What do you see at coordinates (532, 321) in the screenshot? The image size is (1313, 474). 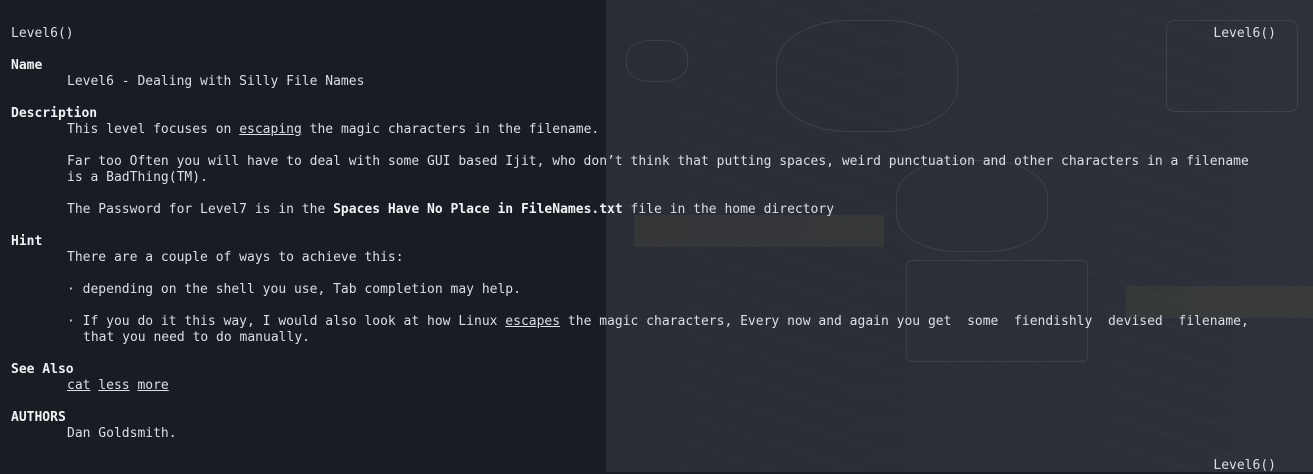 I see `escapes-link: escapes` at bounding box center [532, 321].